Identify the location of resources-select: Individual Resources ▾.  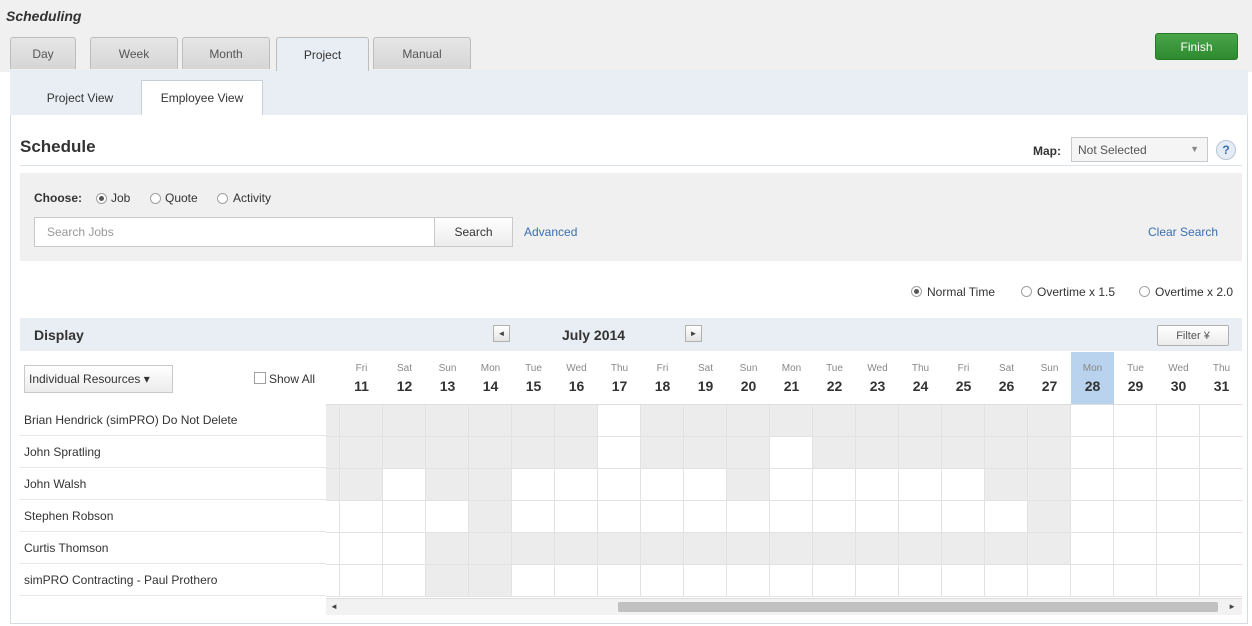
(98, 379).